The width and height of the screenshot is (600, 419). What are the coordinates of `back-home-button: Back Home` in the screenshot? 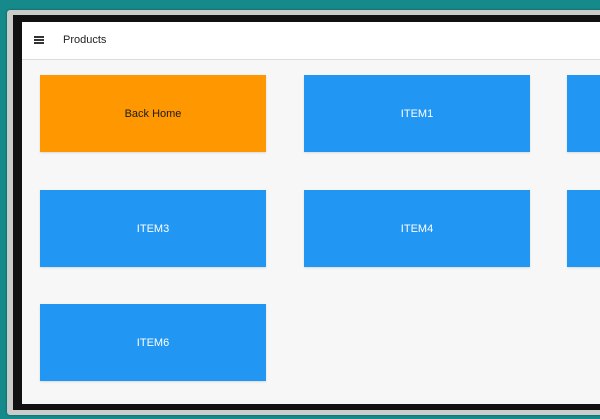 It's located at (153, 113).